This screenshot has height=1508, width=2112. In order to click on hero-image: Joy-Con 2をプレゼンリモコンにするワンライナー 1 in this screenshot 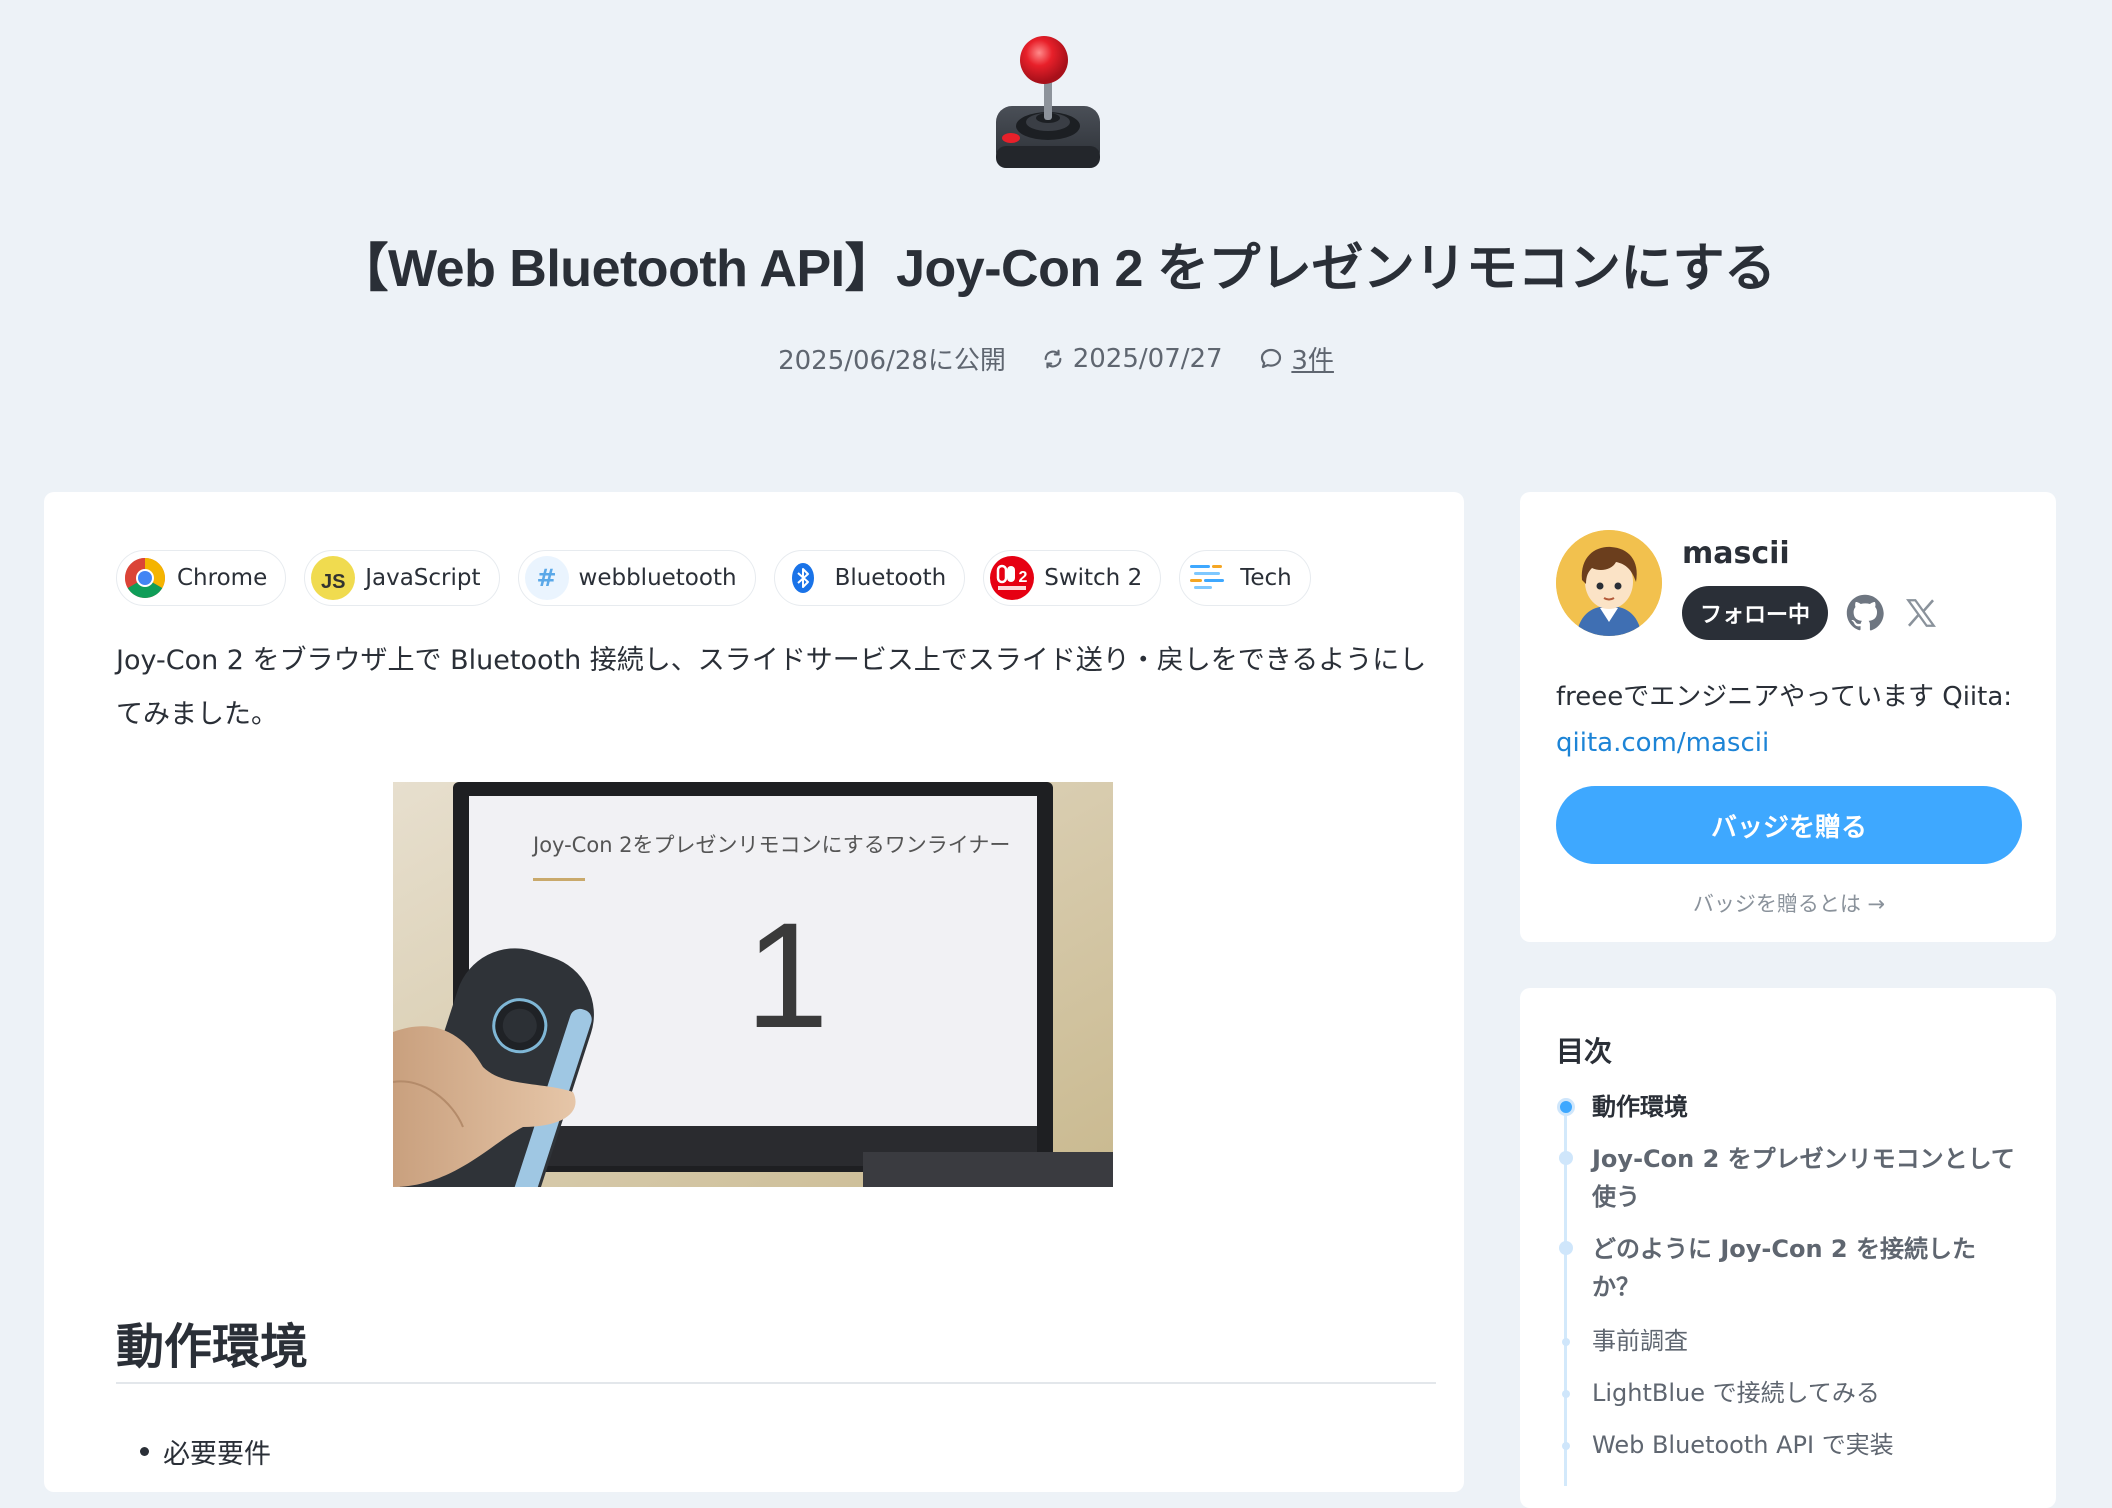, I will do `click(753, 984)`.